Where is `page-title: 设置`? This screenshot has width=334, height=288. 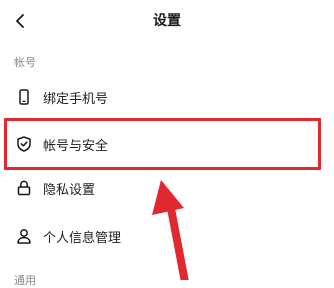
page-title: 设置 is located at coordinates (167, 21).